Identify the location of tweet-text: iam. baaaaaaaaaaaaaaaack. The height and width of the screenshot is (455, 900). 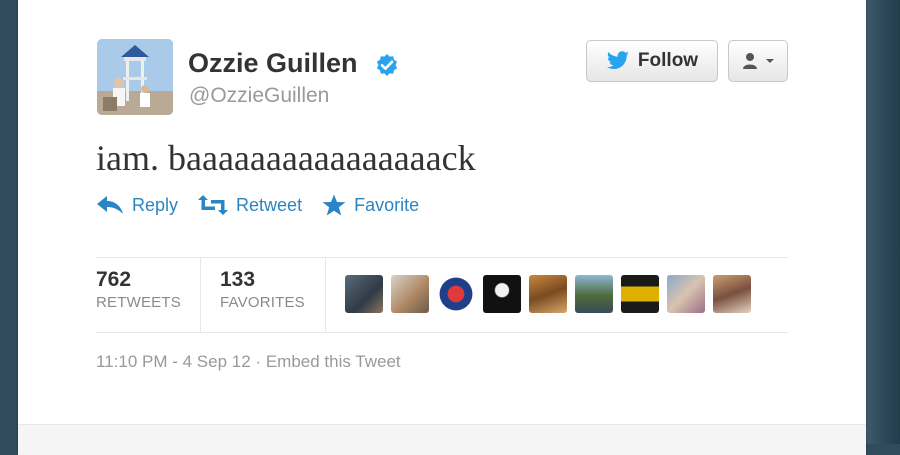
(286, 158).